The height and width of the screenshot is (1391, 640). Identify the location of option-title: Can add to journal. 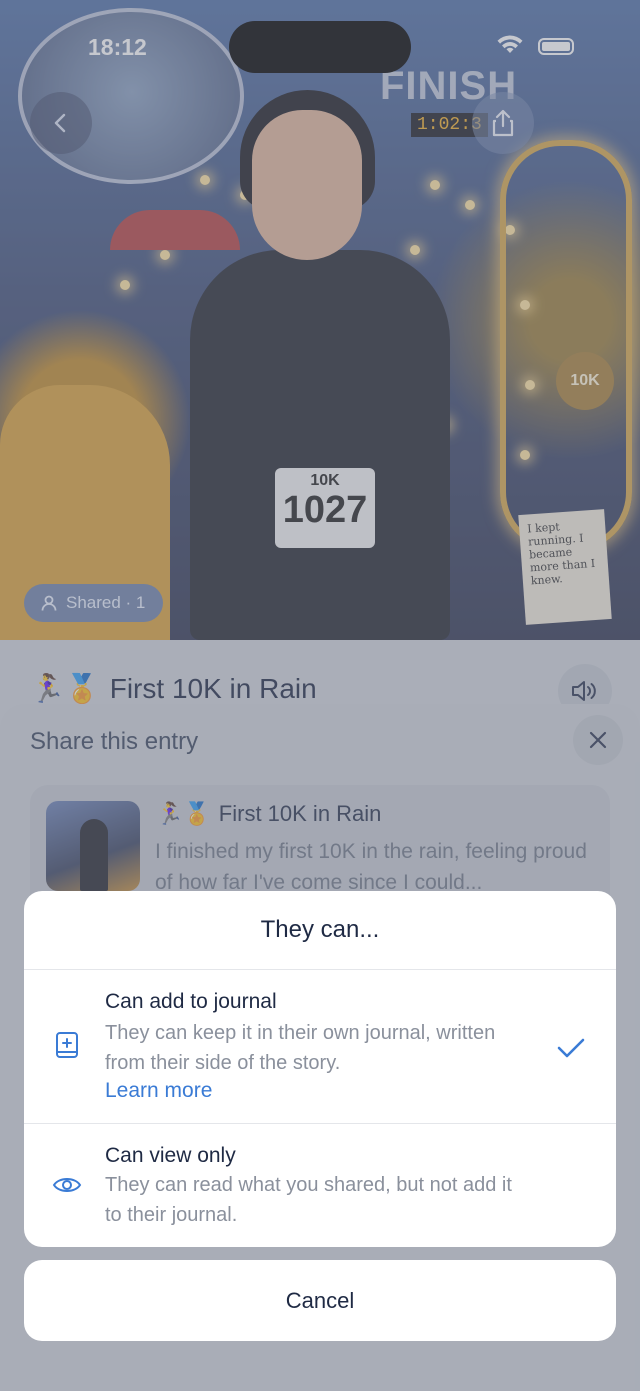
(191, 1001).